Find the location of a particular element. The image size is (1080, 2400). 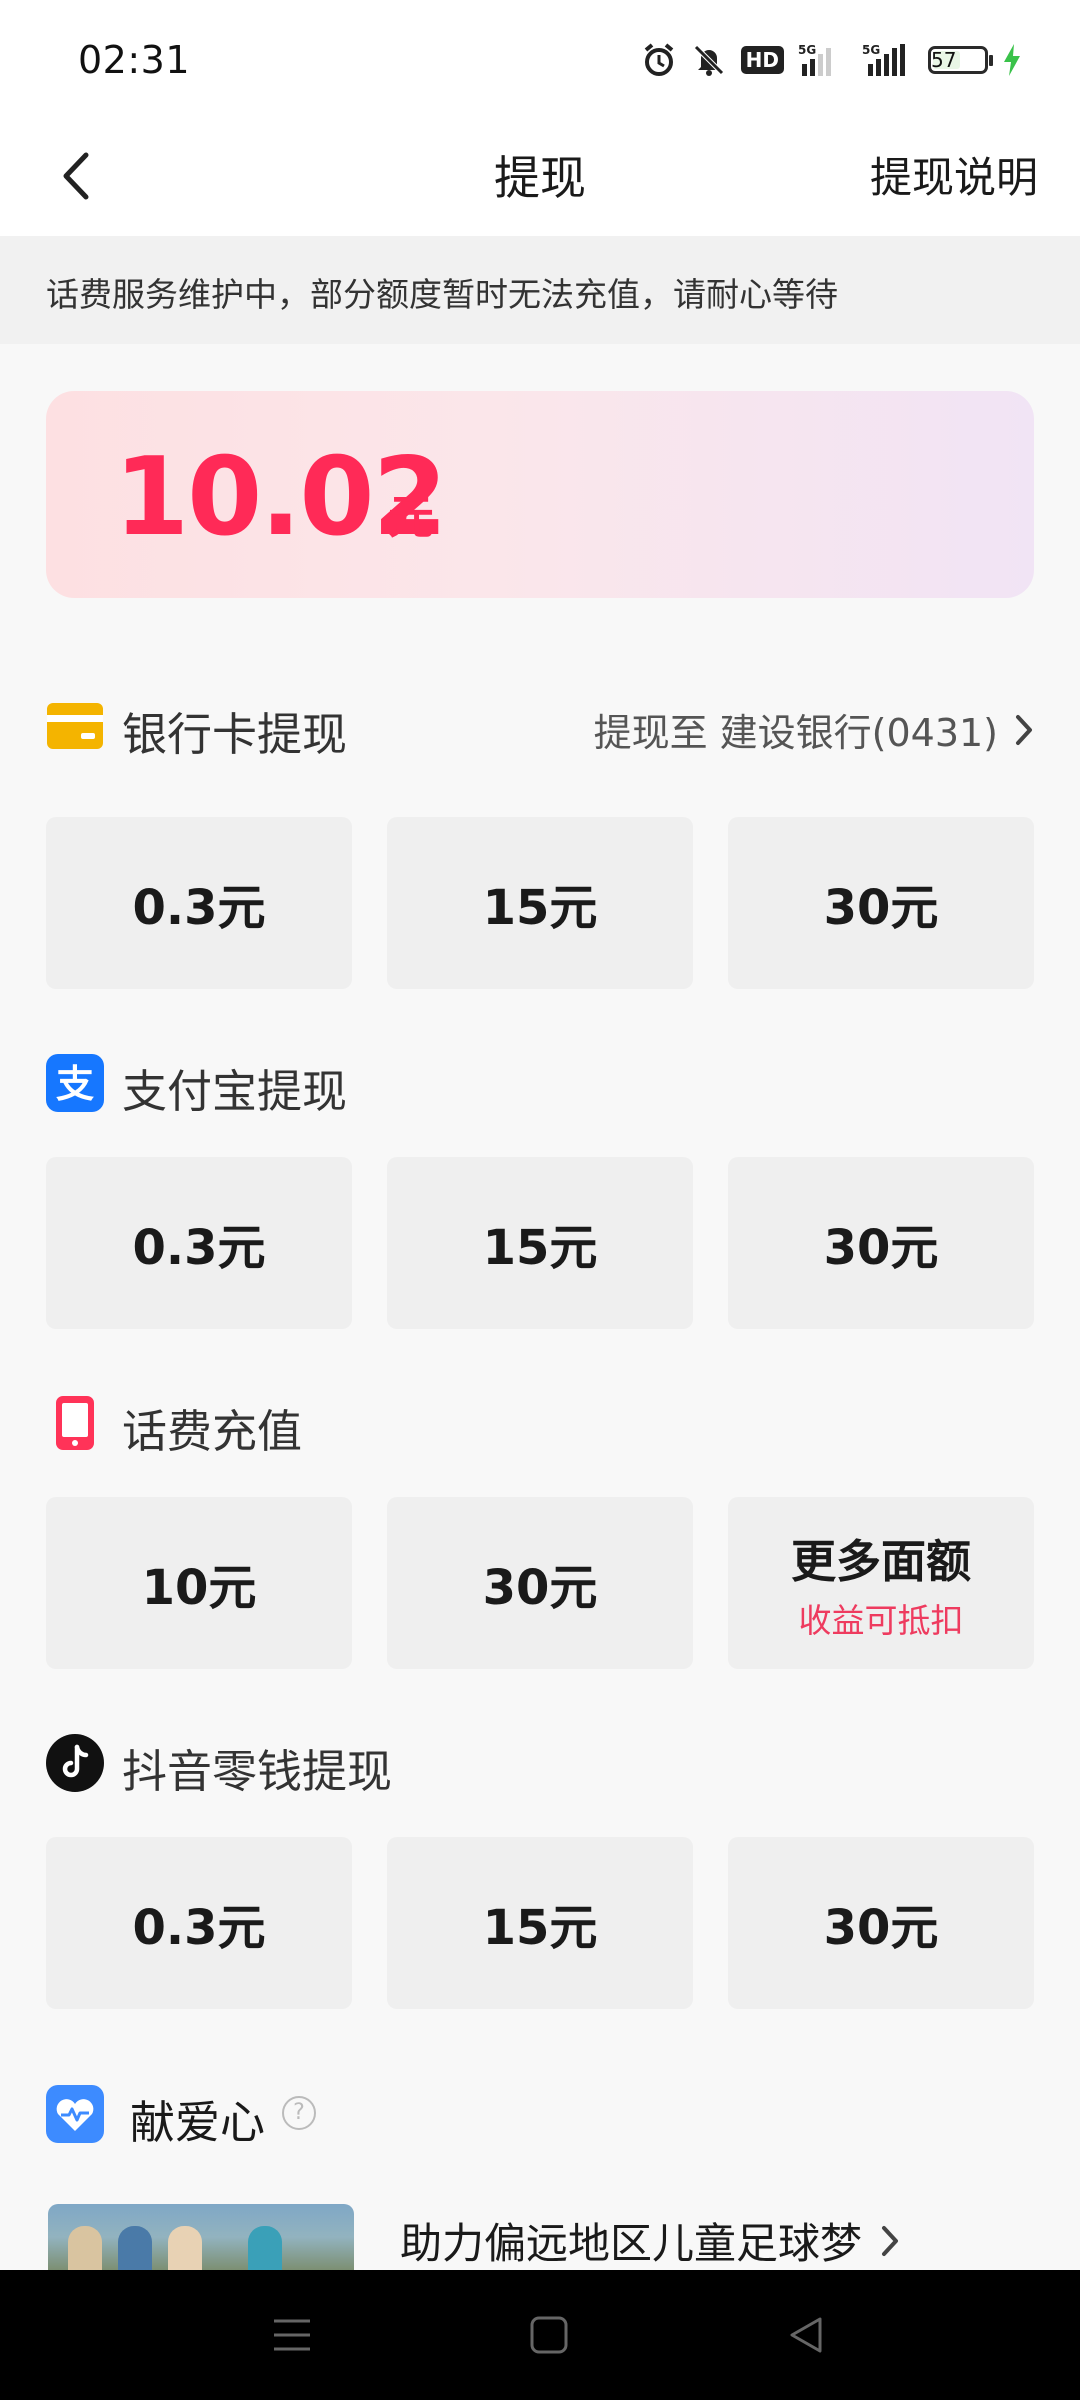

donate-section-title: 献爱心 is located at coordinates (198, 2122).